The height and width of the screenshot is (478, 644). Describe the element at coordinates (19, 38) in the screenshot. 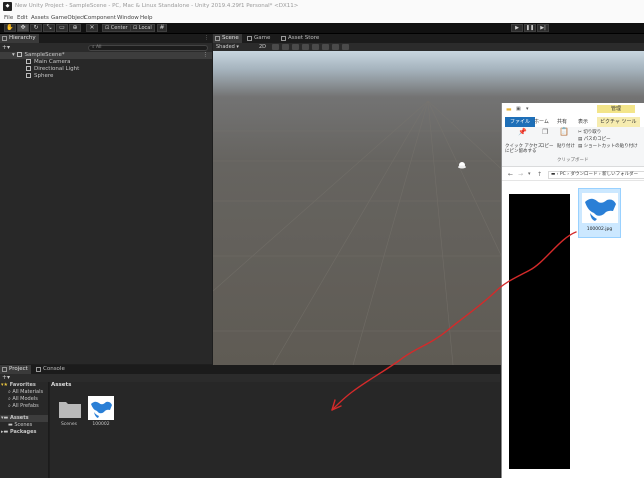

I see `tab-hierarchy: Hierarchy` at that location.